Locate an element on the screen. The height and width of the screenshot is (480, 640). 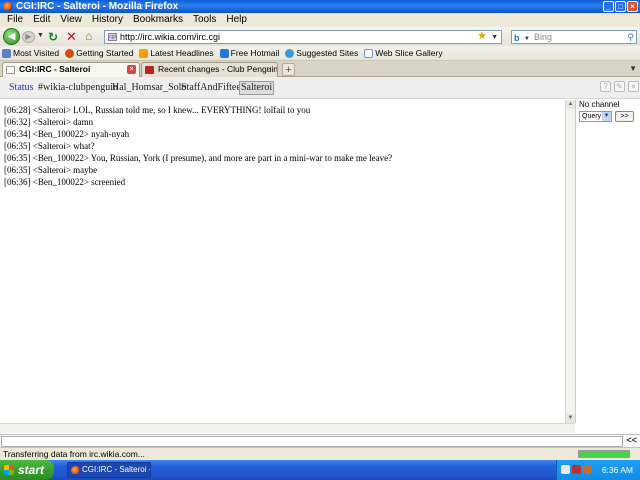
chat-message: [06:36] <Ben_100022> screenied is located at coordinates (65, 182).